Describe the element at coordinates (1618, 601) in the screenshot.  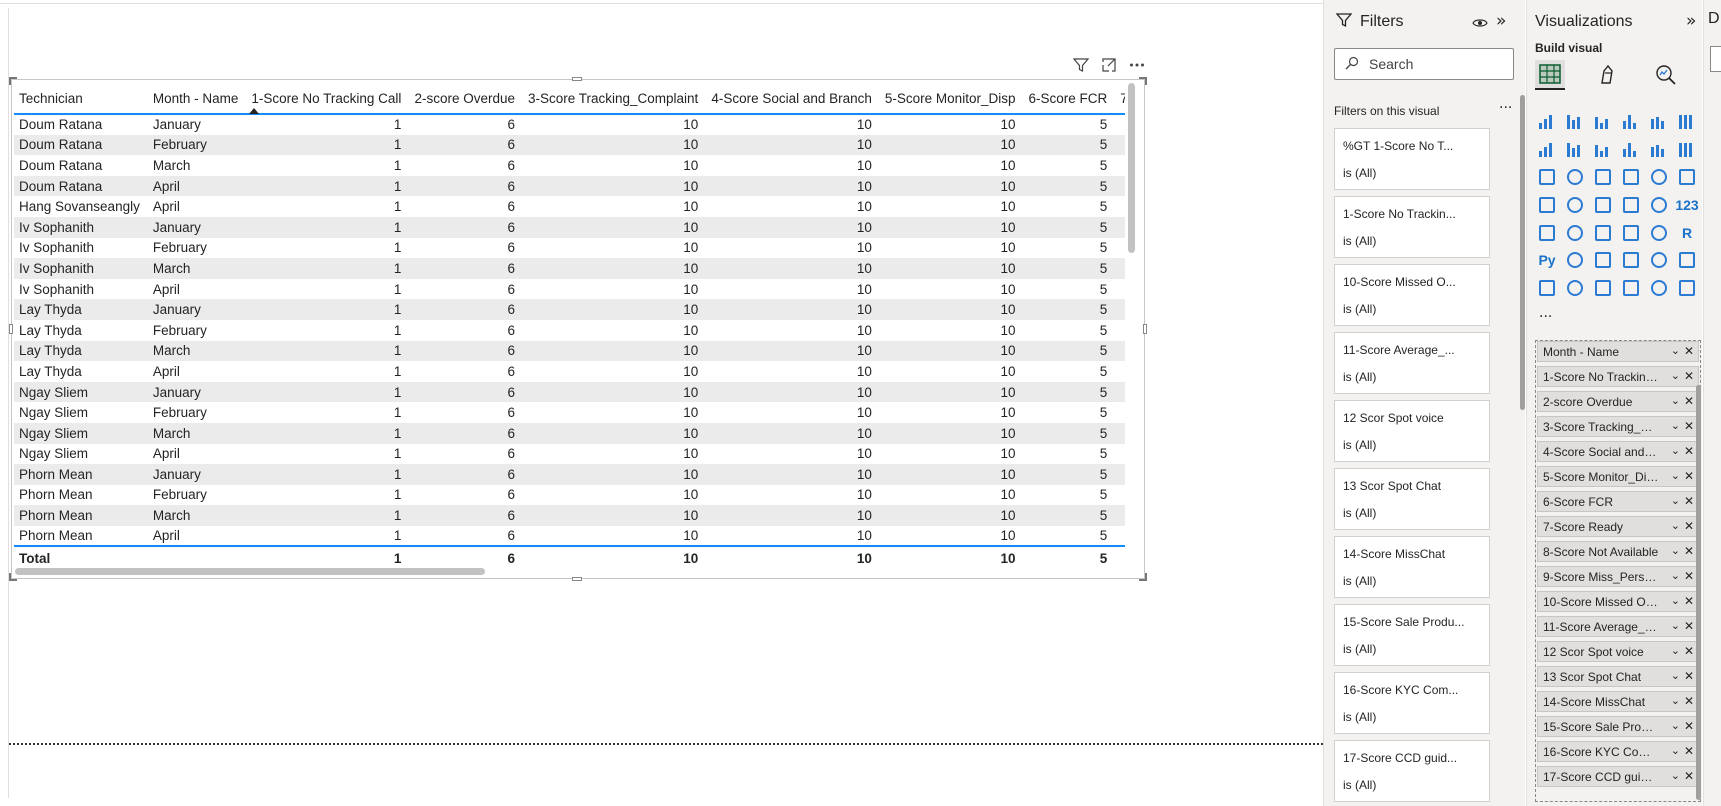
I see `field-well-item: 10-Score Missed Overal ⌄ ✕` at that location.